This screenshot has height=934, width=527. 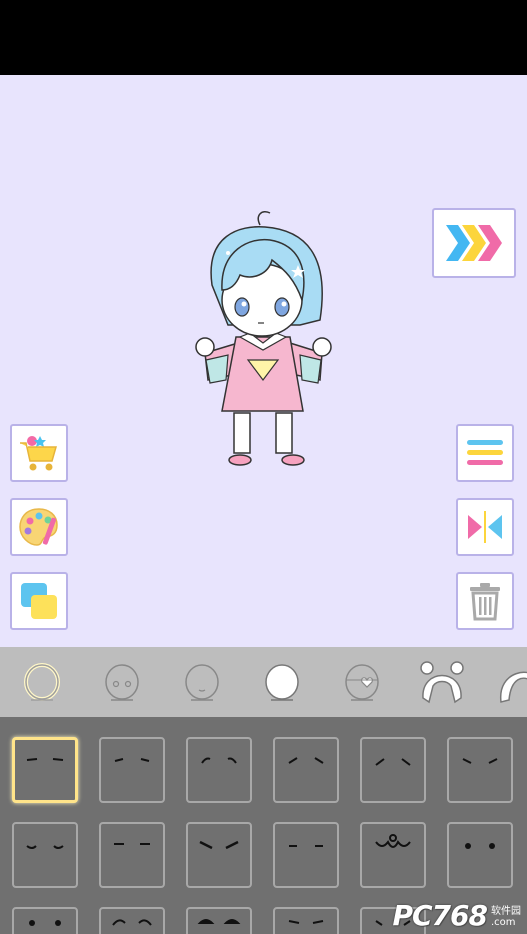 I want to click on heart-eyepatch-icon, so click(x=362, y=682).